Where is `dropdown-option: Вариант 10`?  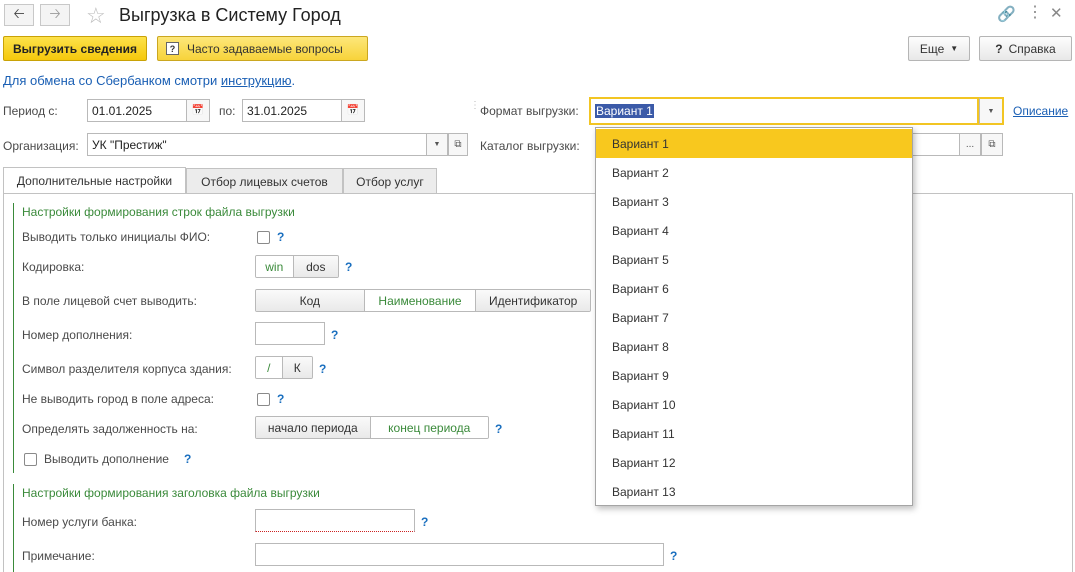 dropdown-option: Вариант 10 is located at coordinates (754, 404).